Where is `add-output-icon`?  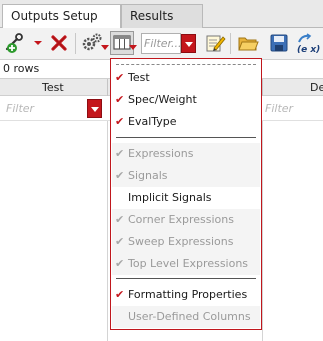 add-output-icon is located at coordinates (15, 43).